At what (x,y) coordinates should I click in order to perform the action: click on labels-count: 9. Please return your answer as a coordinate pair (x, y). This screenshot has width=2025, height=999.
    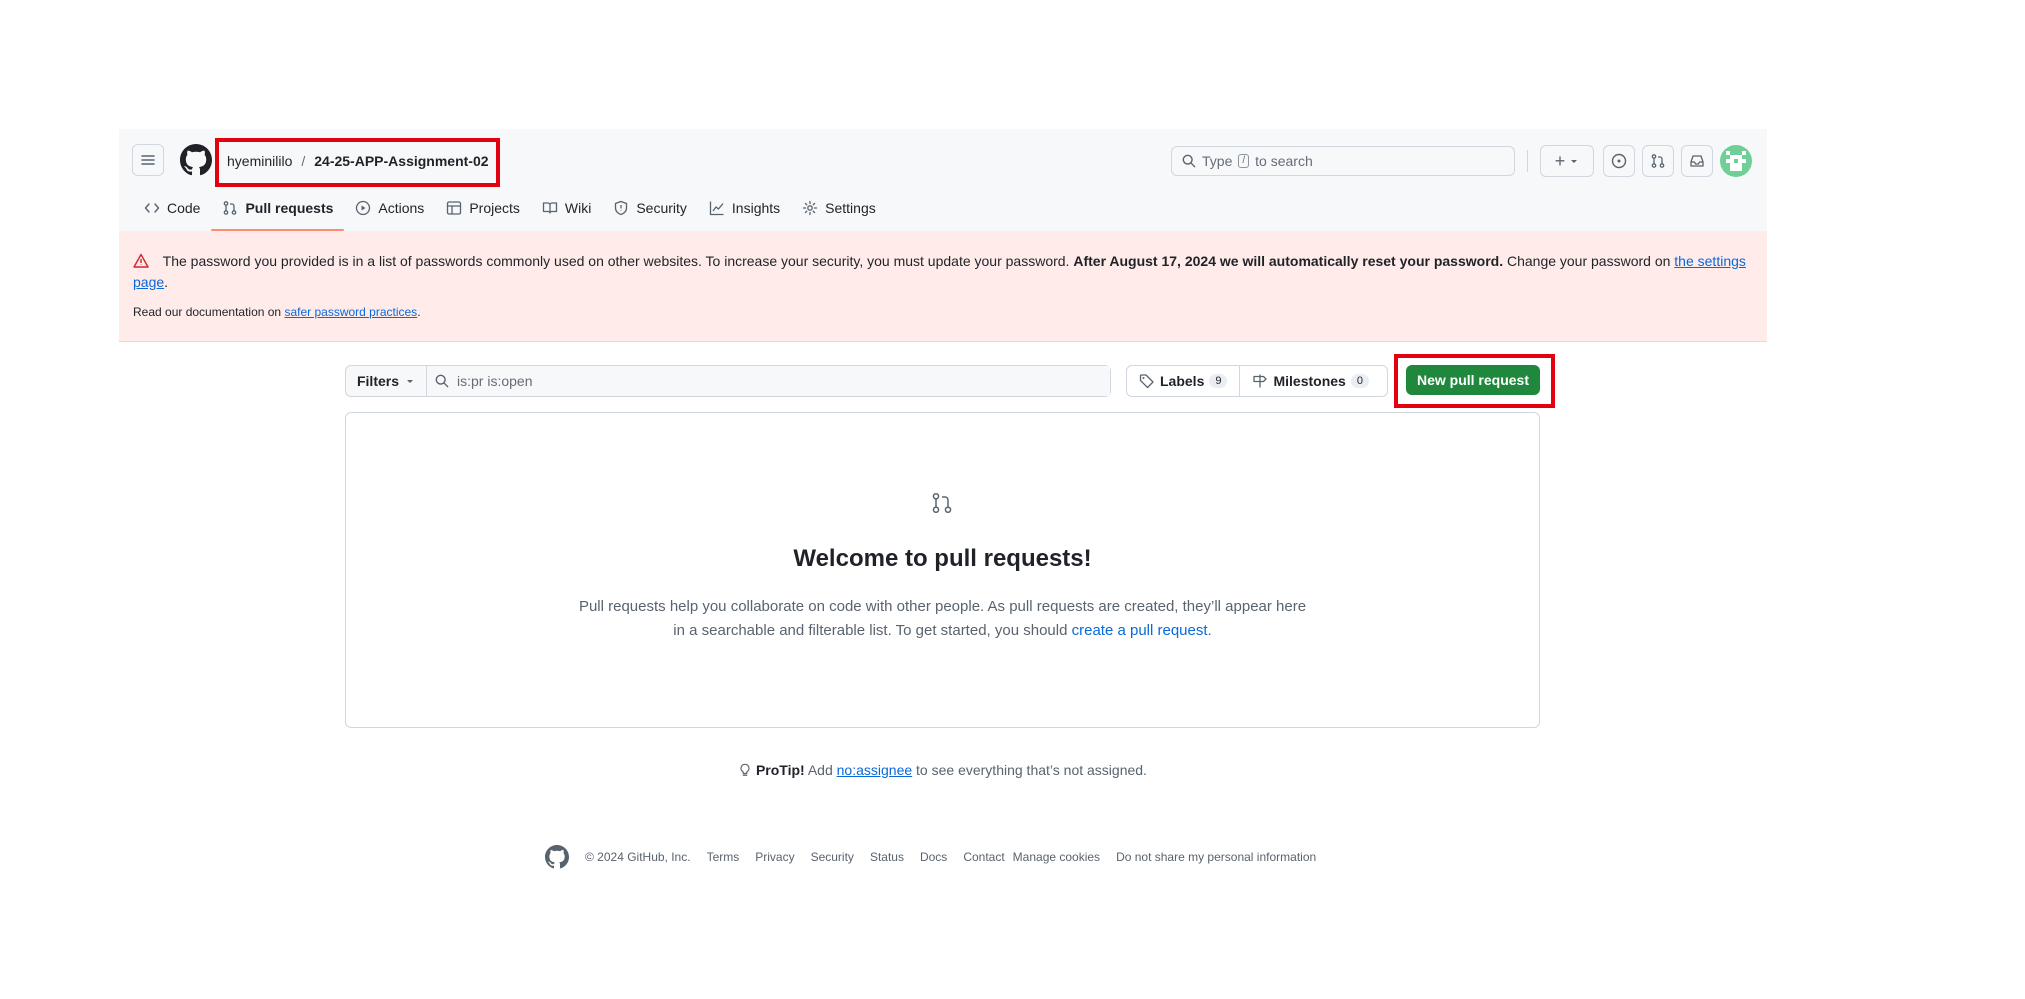
    Looking at the image, I should click on (1218, 381).